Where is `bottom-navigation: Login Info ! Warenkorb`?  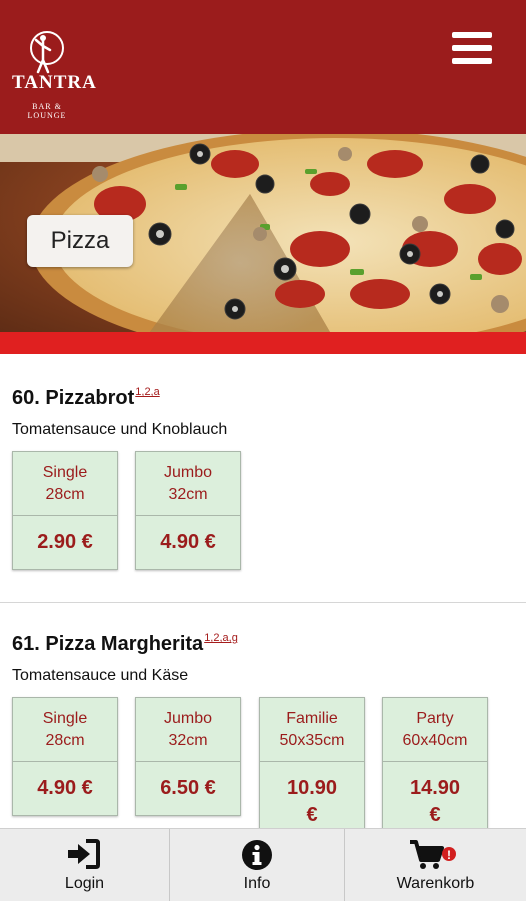
bottom-navigation: Login Info ! Warenkorb is located at coordinates (263, 864).